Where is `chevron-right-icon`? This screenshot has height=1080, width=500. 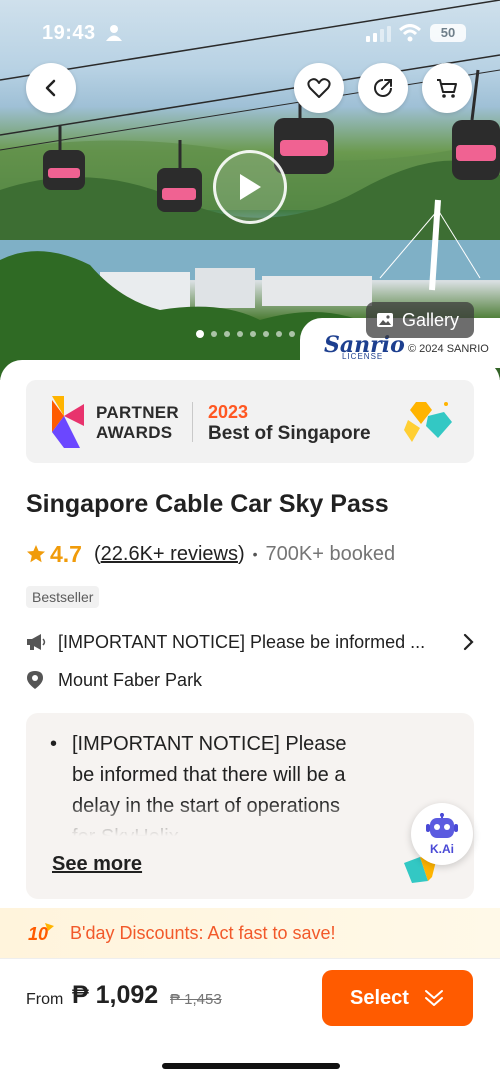 chevron-right-icon is located at coordinates (464, 642).